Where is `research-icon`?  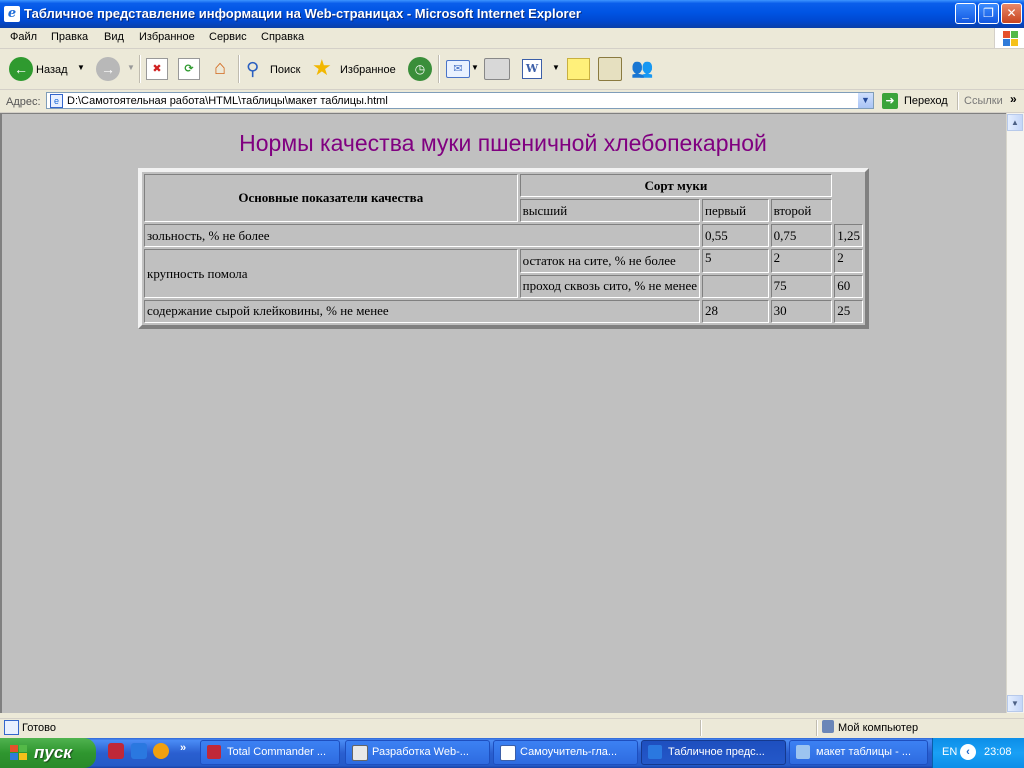 research-icon is located at coordinates (610, 69).